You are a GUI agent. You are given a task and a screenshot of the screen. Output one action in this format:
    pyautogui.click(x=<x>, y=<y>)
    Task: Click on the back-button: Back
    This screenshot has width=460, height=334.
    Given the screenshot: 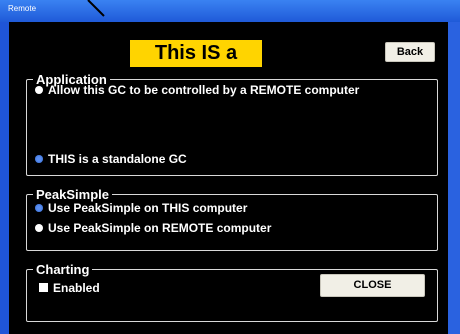 What is the action you would take?
    pyautogui.click(x=410, y=52)
    